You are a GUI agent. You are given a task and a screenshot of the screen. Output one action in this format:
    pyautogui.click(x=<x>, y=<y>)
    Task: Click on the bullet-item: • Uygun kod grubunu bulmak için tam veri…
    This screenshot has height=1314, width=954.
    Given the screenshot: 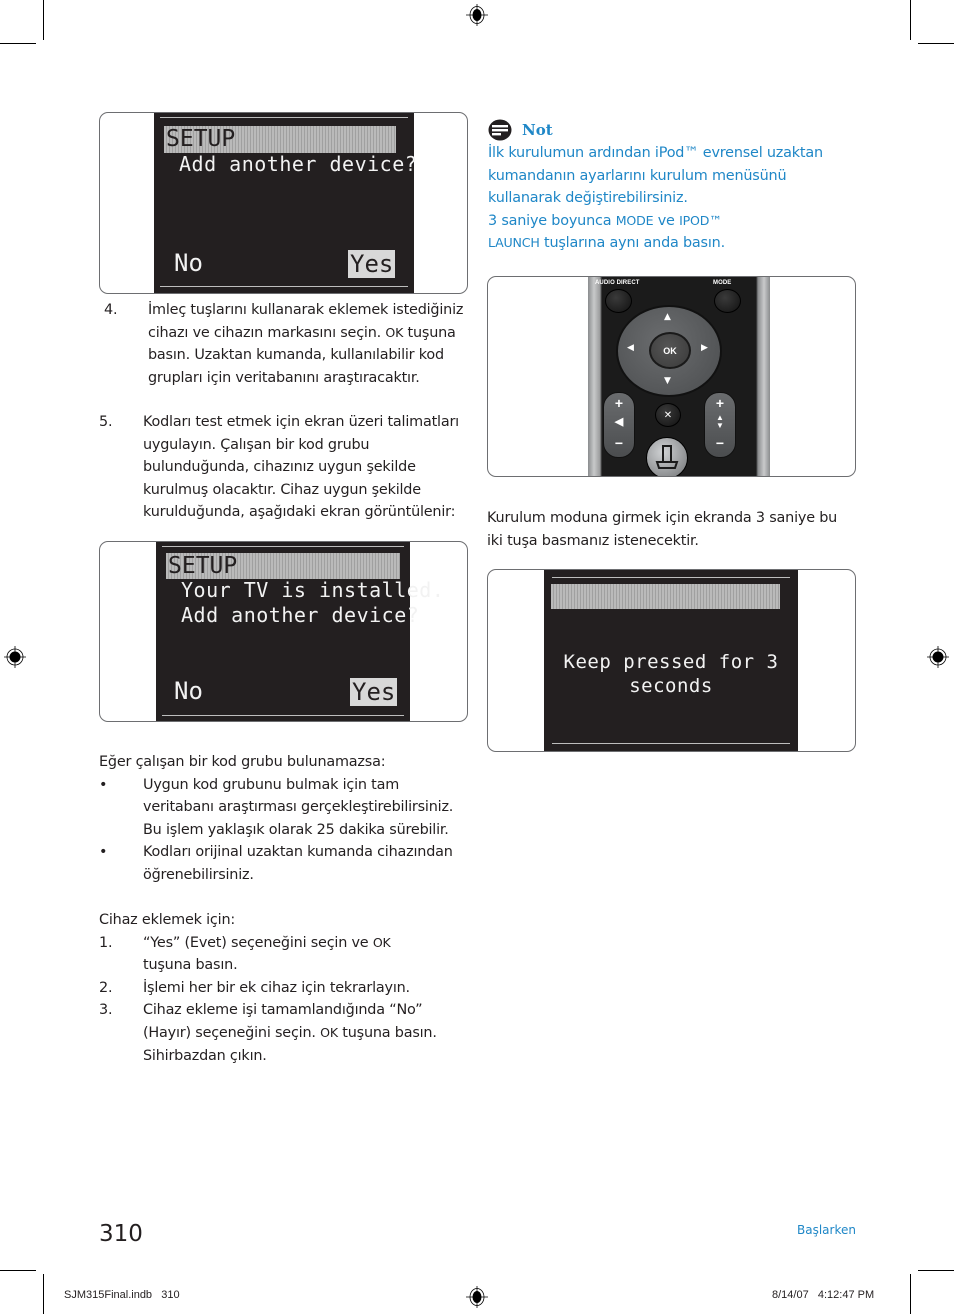 What is the action you would take?
    pyautogui.click(x=283, y=808)
    